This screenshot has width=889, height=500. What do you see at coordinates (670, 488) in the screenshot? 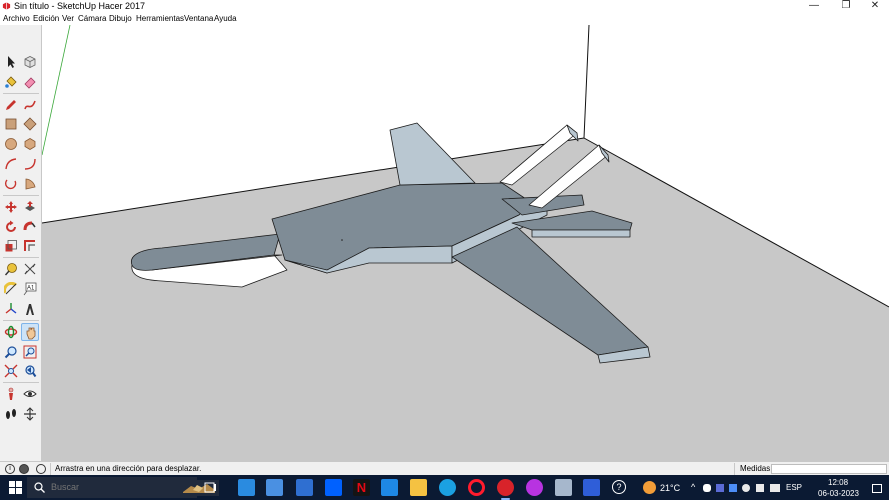
I see `weather-temperature: 21°C` at bounding box center [670, 488].